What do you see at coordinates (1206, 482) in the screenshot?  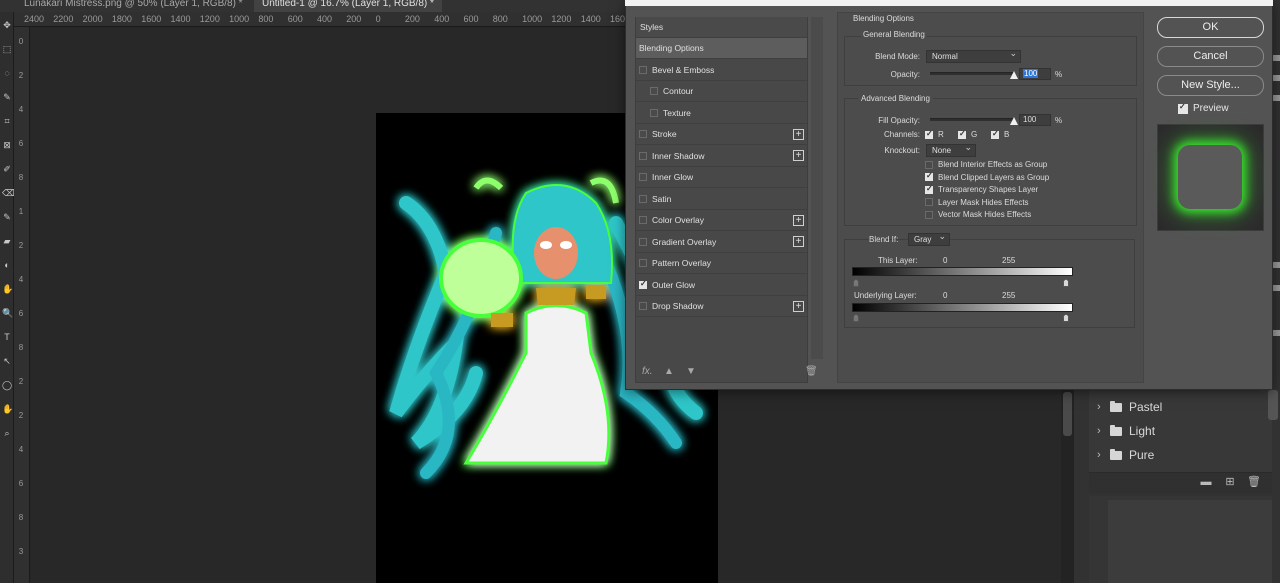 I see `new-group-icon: ▬` at bounding box center [1206, 482].